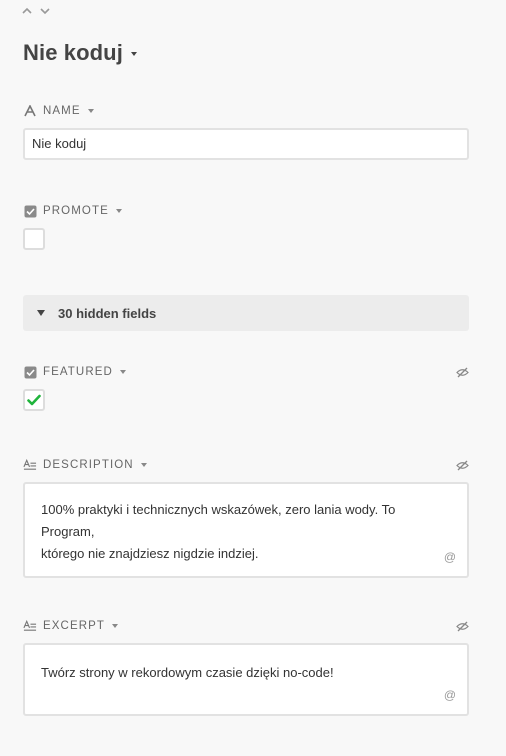  Describe the element at coordinates (246, 211) in the screenshot. I see `field-header: PROMOTE` at that location.